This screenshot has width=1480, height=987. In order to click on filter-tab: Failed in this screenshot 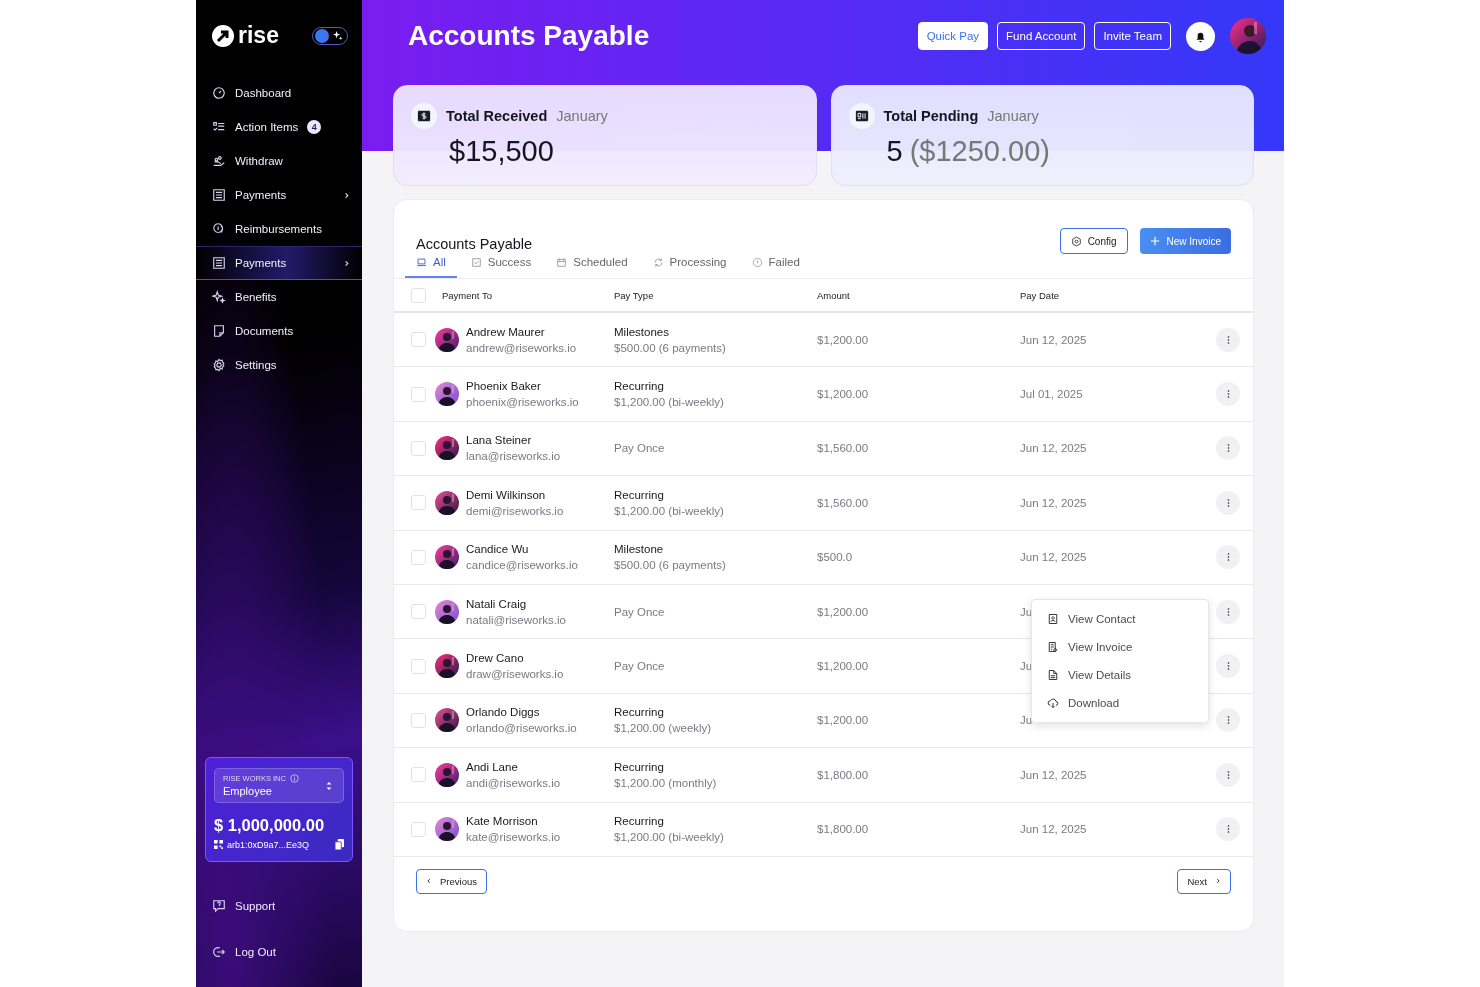, I will do `click(775, 267)`.